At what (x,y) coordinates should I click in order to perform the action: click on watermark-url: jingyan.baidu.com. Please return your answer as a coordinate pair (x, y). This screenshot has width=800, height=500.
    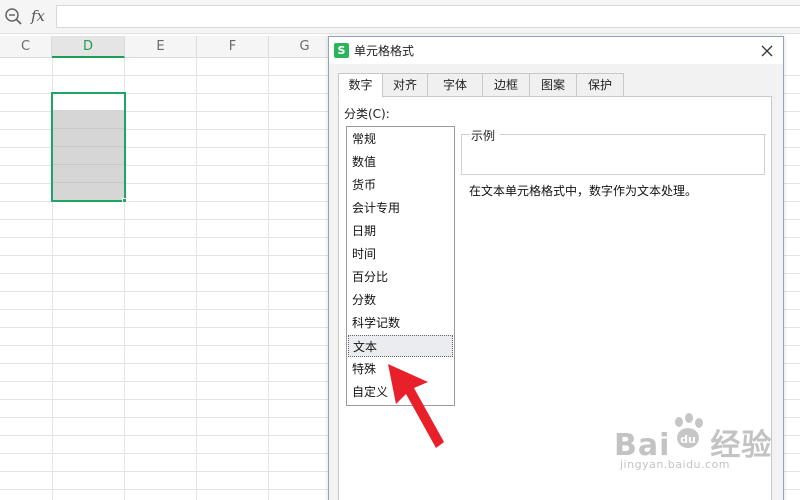
    Looking at the image, I should click on (675, 464).